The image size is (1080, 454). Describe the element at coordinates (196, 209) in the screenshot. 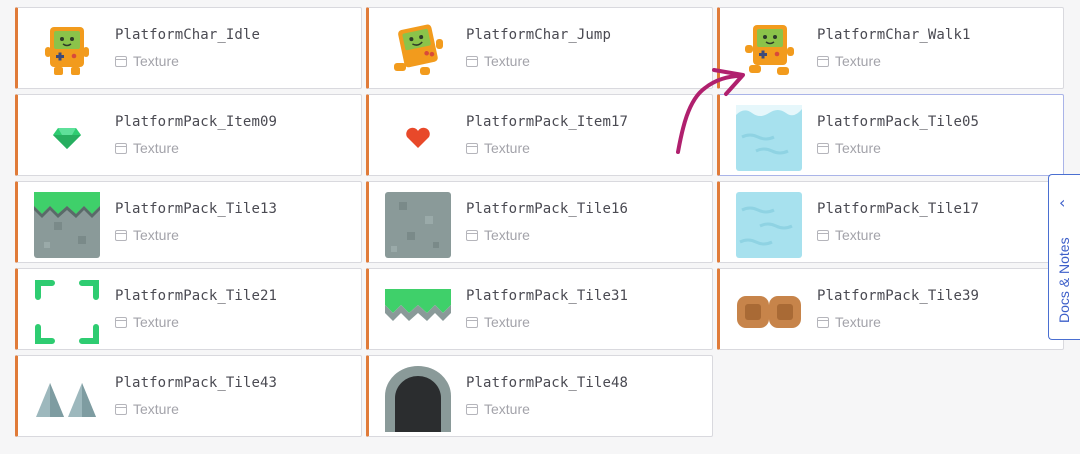

I see `asset-name: PlatformPack_Tile13` at that location.